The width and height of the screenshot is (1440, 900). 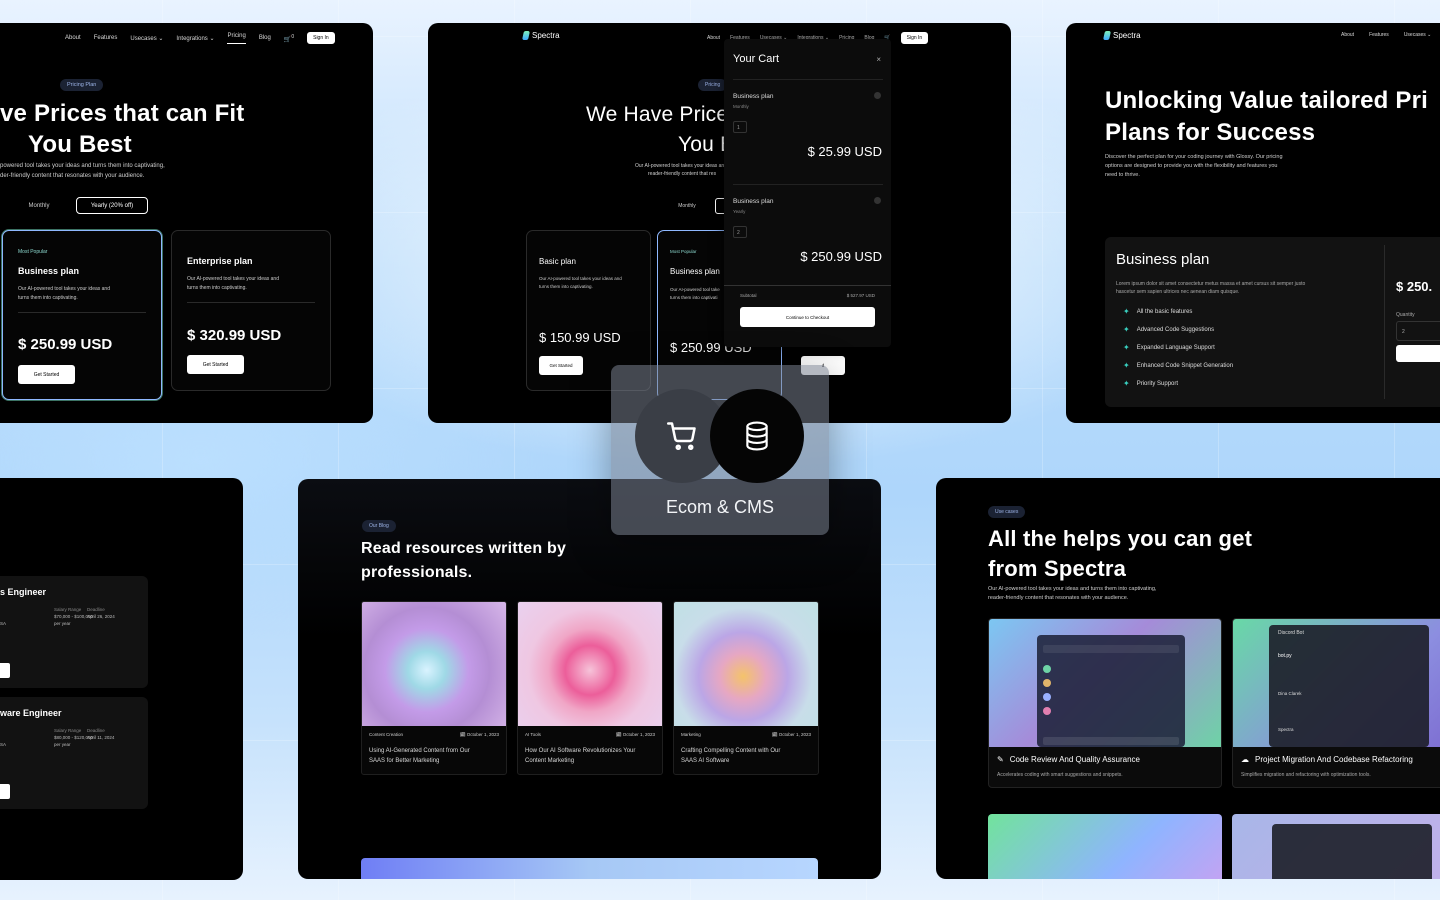 I want to click on job-location: SA, so click(x=3, y=623).